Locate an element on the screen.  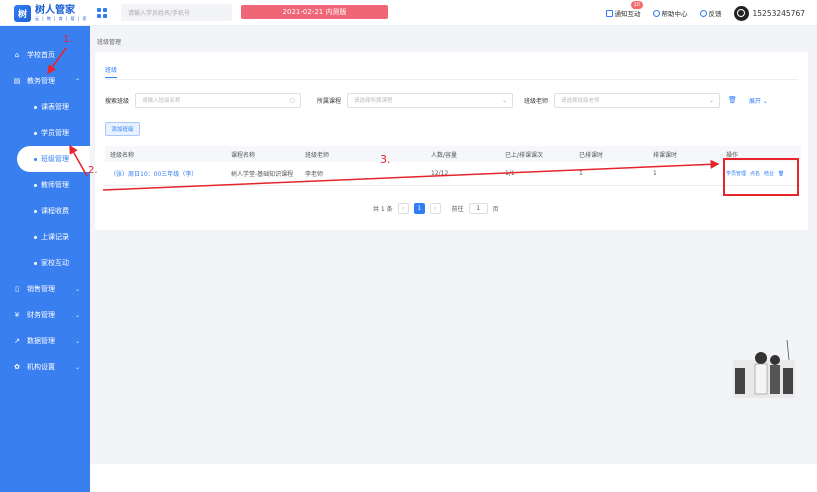
sidebar-item-data: ↗ 数据管理 ⌄ is located at coordinates (45, 341).